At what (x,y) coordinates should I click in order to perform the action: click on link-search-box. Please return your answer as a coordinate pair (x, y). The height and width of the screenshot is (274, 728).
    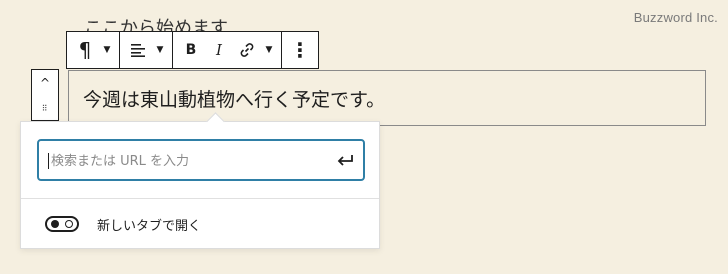
    Looking at the image, I should click on (201, 160).